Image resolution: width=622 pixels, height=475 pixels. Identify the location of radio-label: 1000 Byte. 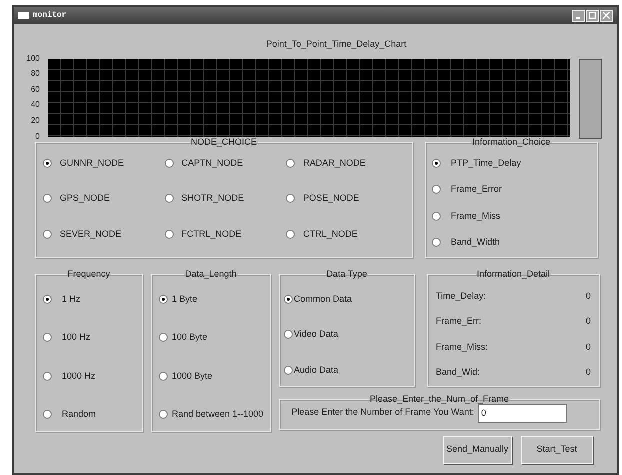
(192, 376).